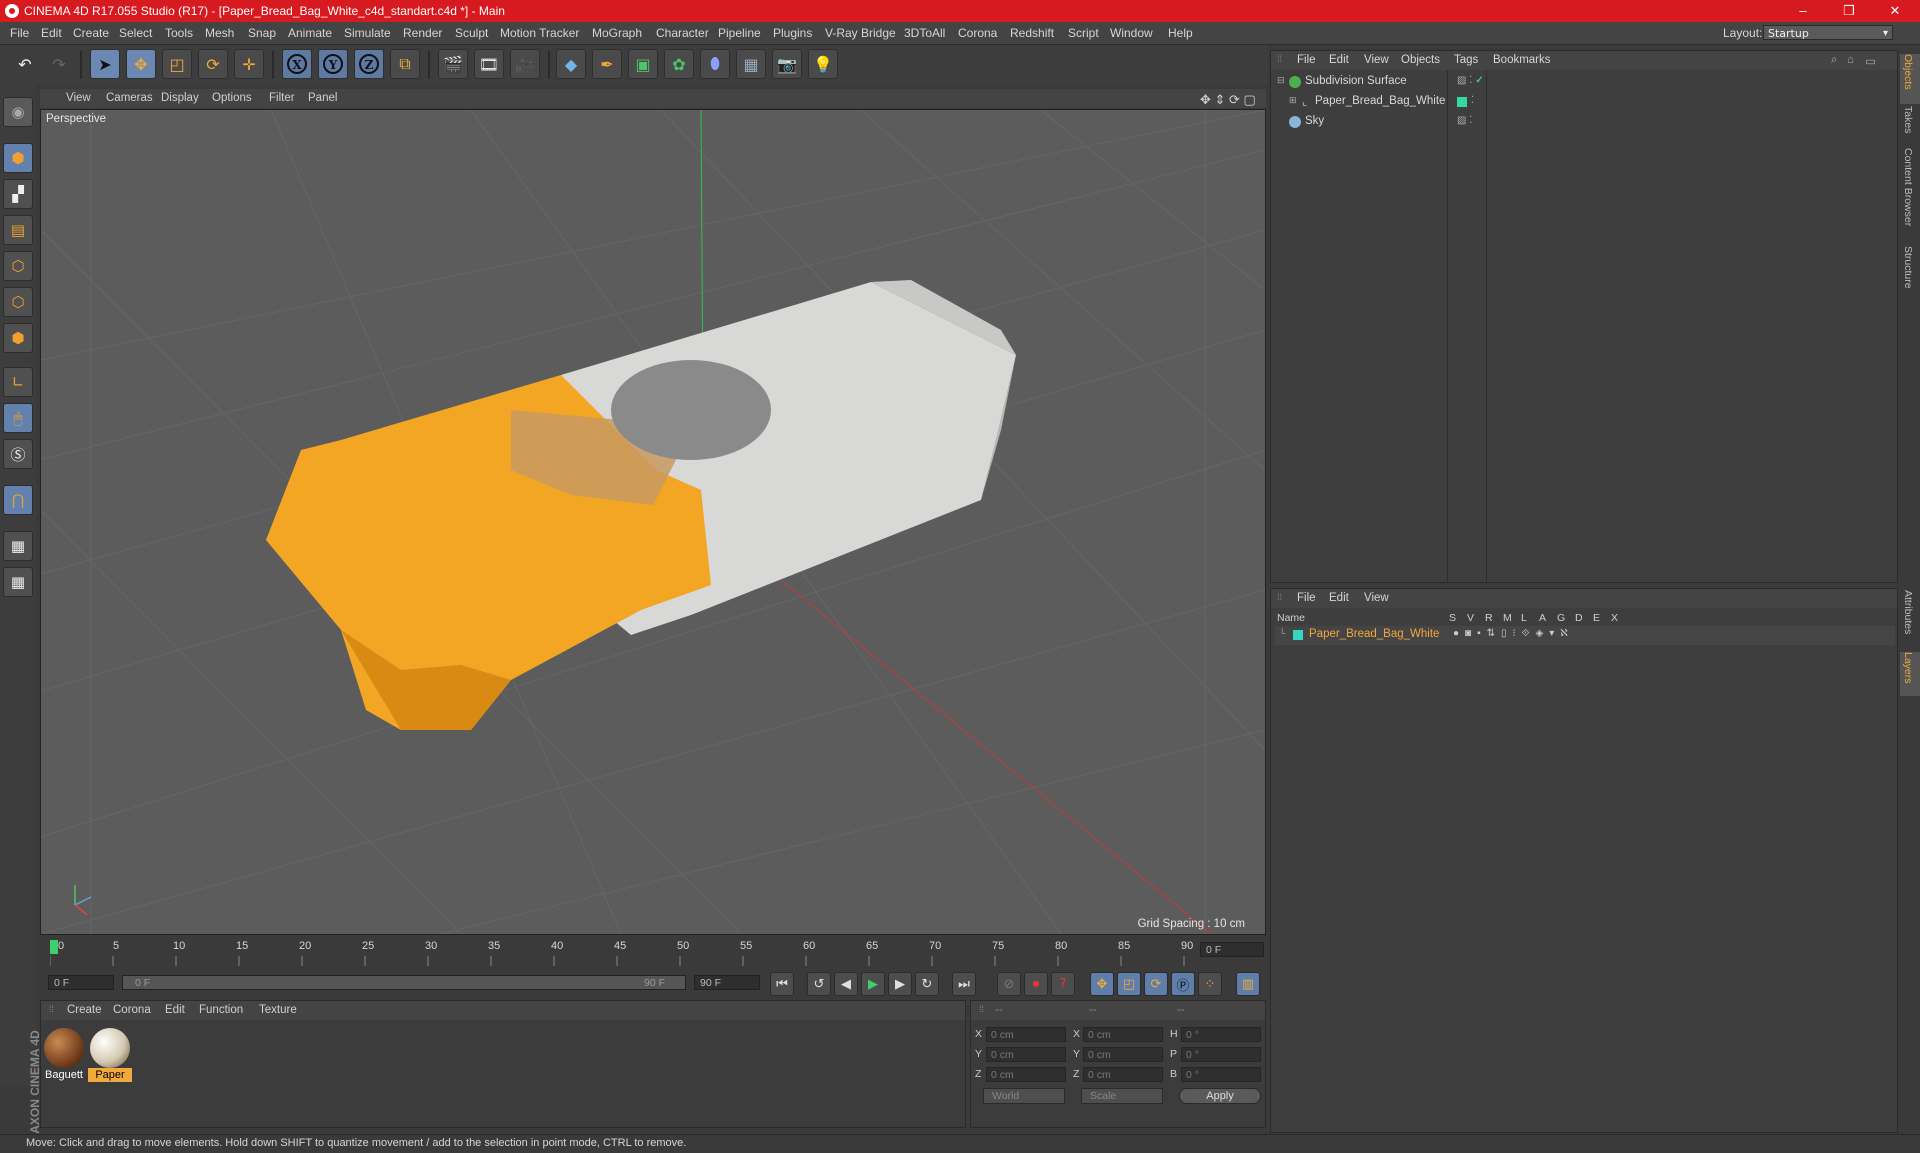 The width and height of the screenshot is (1920, 1153). I want to click on column-deformers: D, so click(1579, 618).